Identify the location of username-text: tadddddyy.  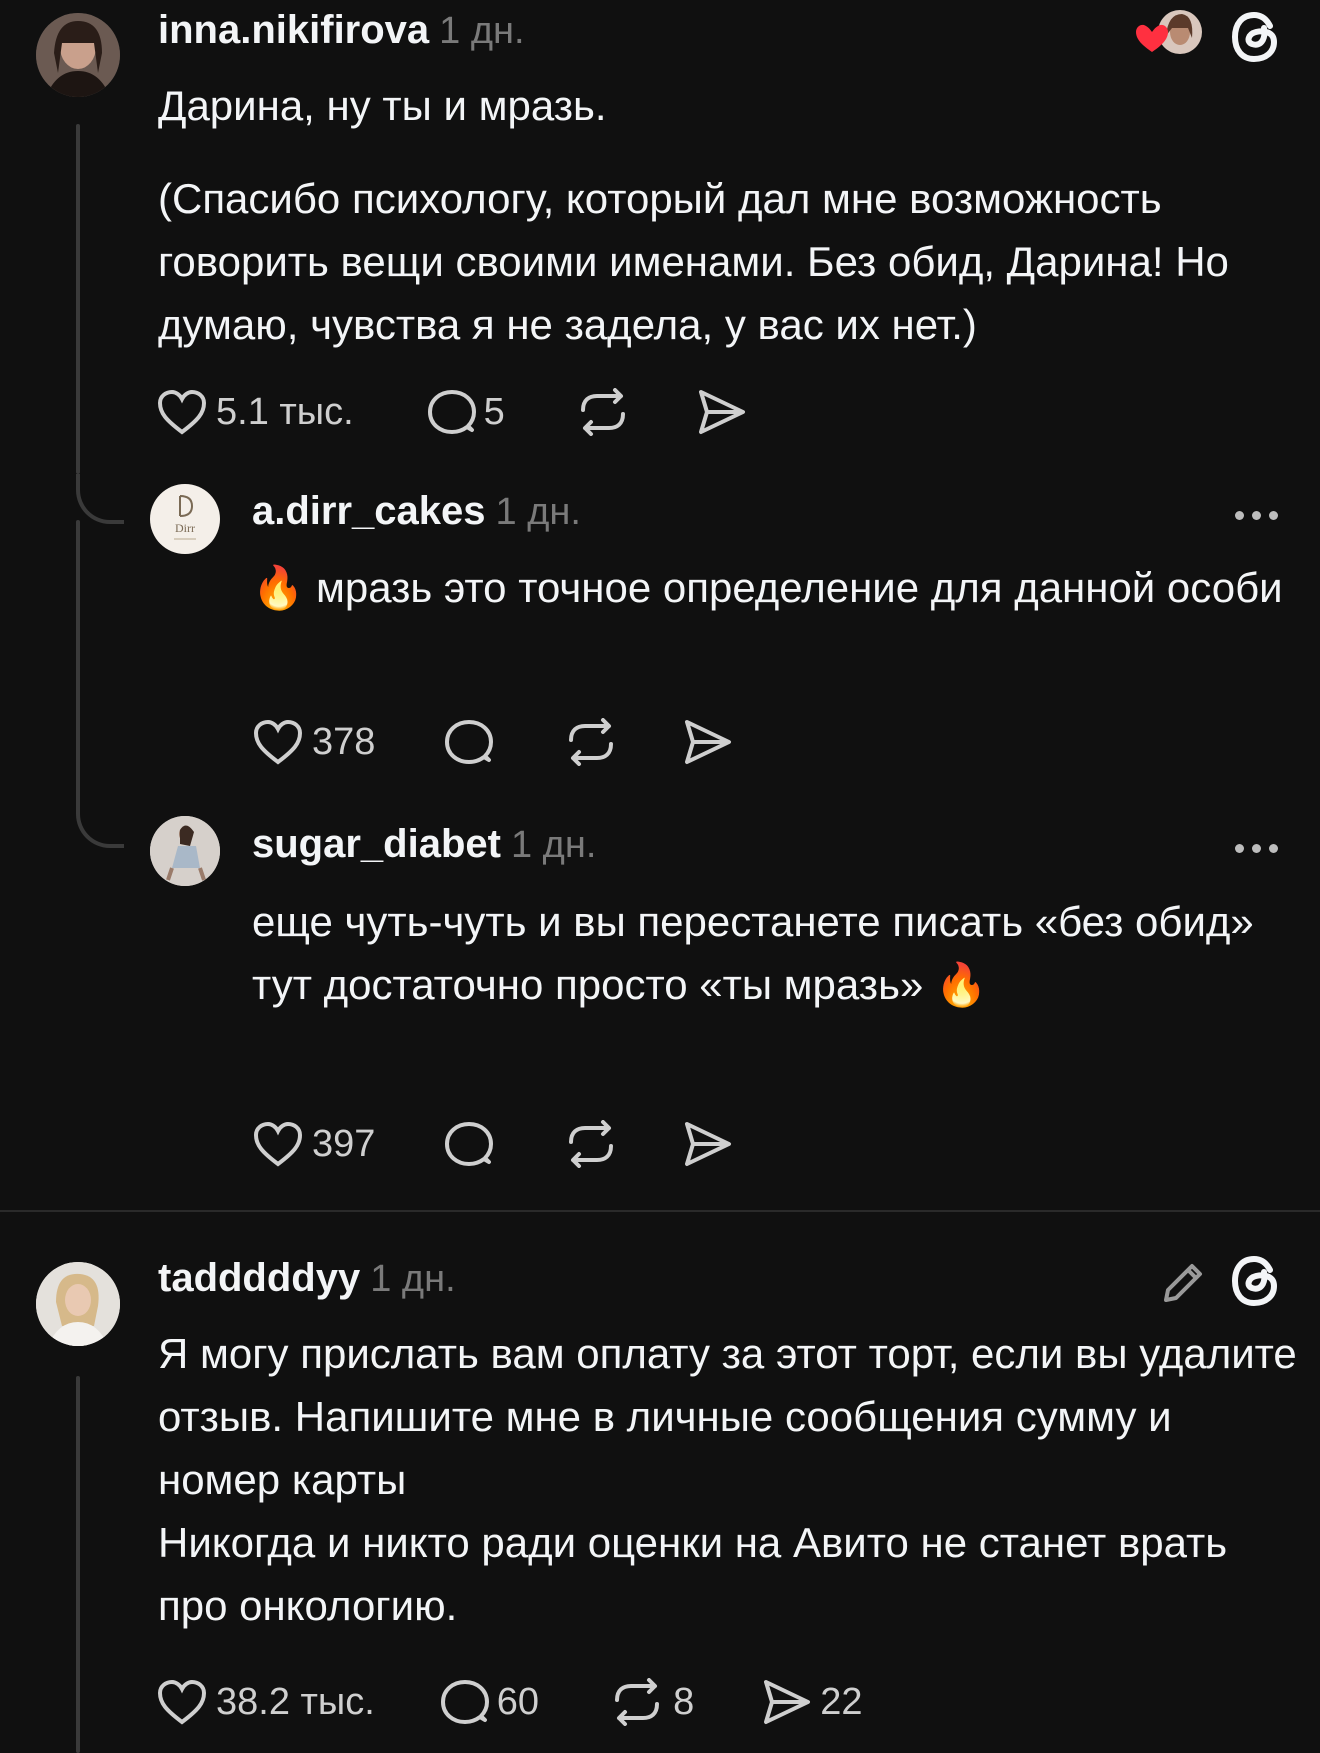
(259, 1278).